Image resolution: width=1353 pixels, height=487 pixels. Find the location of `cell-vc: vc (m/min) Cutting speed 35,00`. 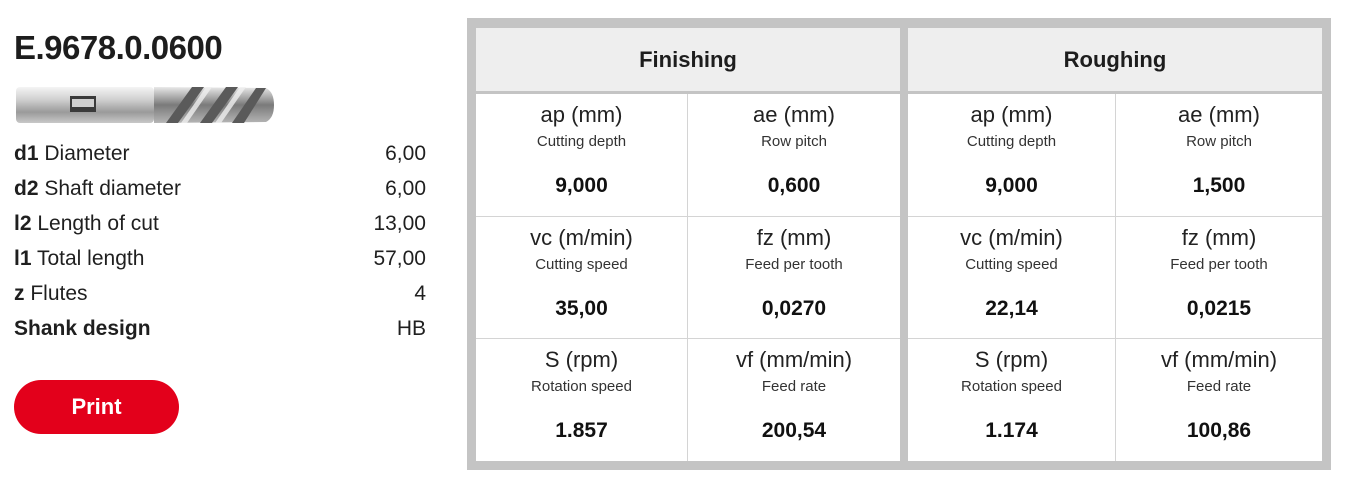

cell-vc: vc (m/min) Cutting speed 35,00 is located at coordinates (581, 277).